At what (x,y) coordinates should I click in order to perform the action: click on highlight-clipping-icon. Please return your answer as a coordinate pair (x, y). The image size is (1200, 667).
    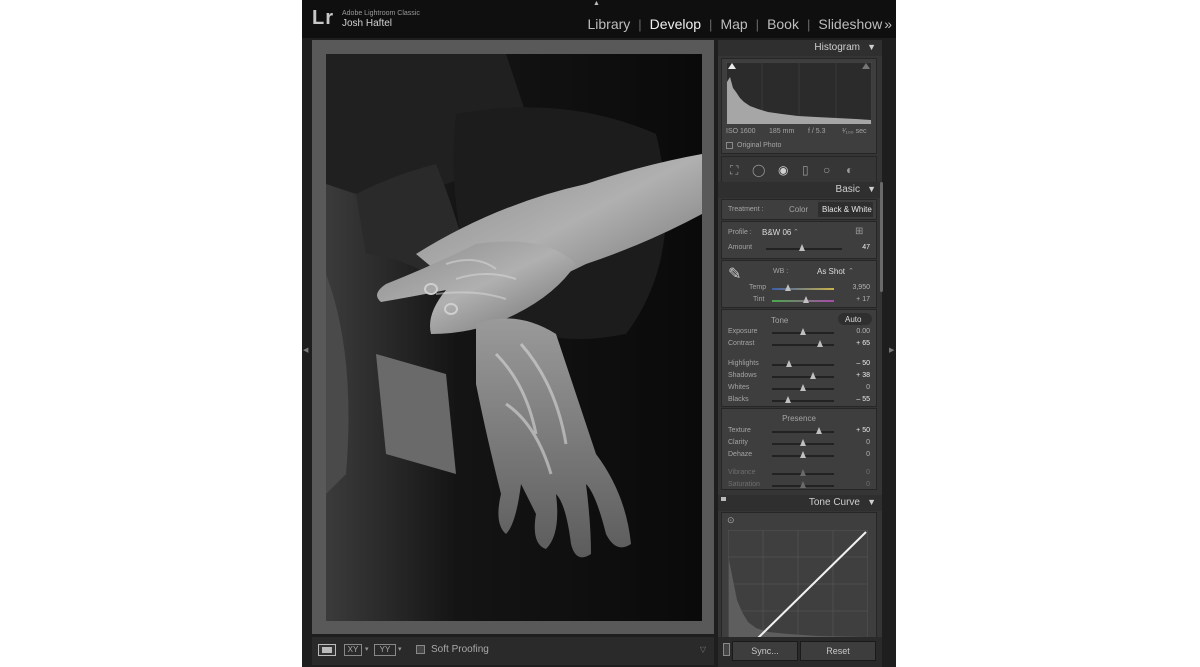
    Looking at the image, I should click on (866, 66).